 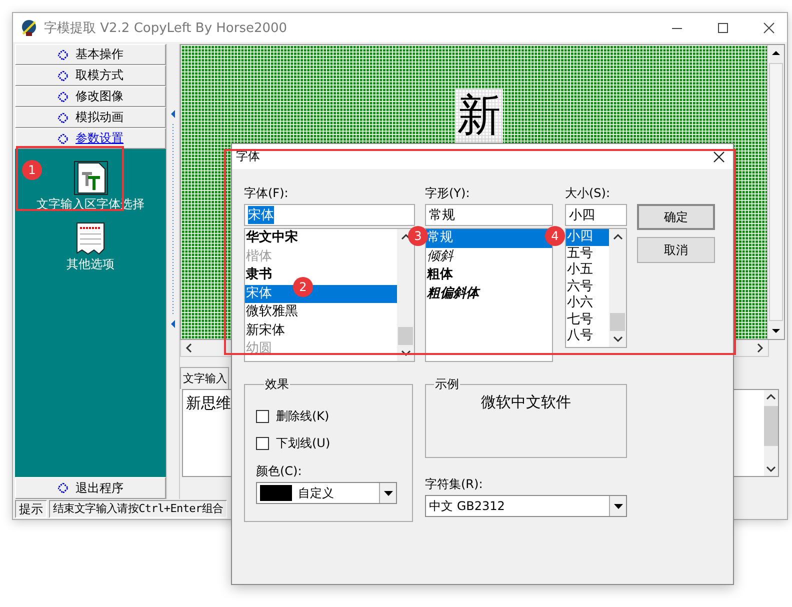 I want to click on field-label: 颜色(C):, so click(x=279, y=471).